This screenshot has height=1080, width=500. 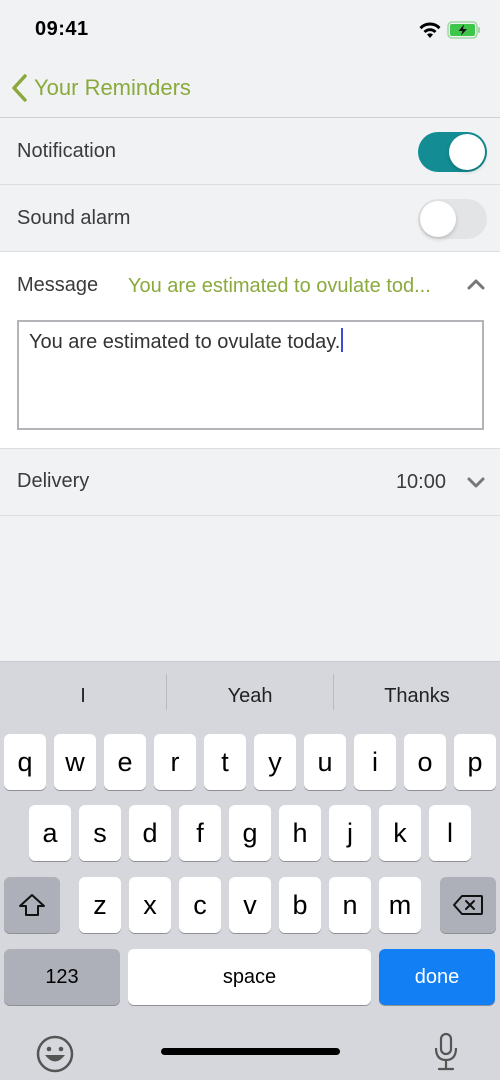 I want to click on key-l: l, so click(x=450, y=833).